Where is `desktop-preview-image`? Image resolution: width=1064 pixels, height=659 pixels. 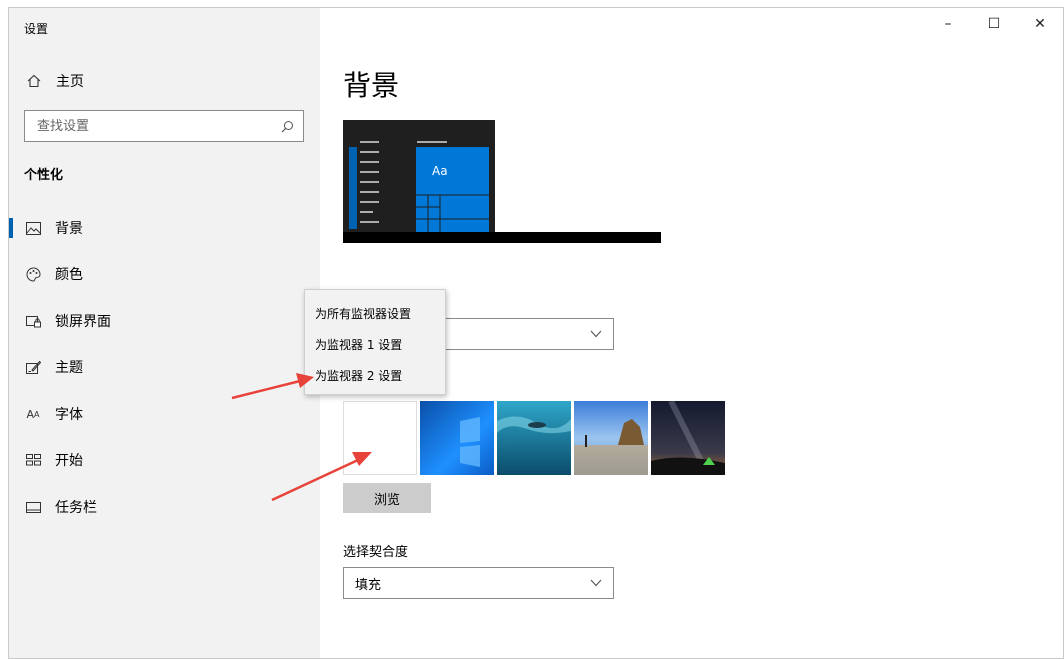
desktop-preview-image is located at coordinates (502, 181).